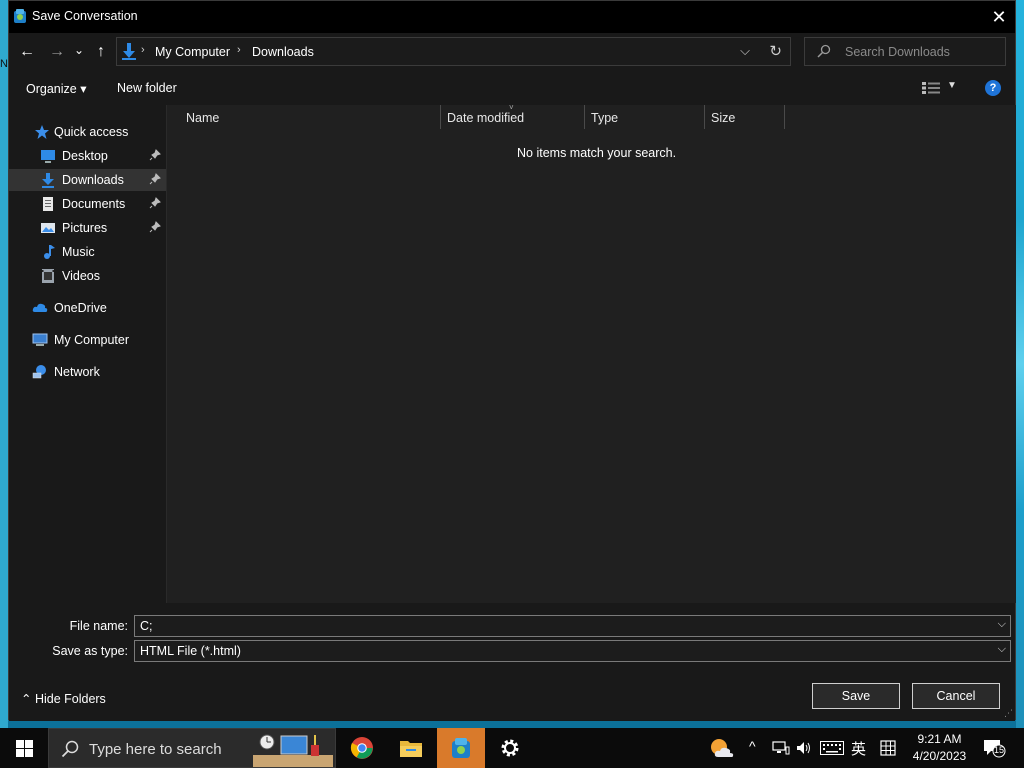 This screenshot has width=1024, height=768. I want to click on sidebar-item-music: Music, so click(87, 252).